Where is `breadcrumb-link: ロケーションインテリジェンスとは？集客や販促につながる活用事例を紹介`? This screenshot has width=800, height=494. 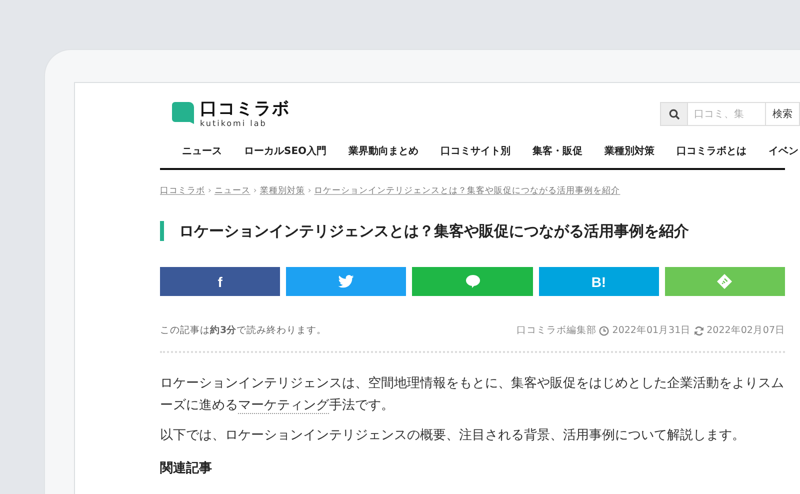 breadcrumb-link: ロケーションインテリジェンスとは？集客や販促につながる活用事例を紹介 is located at coordinates (467, 191).